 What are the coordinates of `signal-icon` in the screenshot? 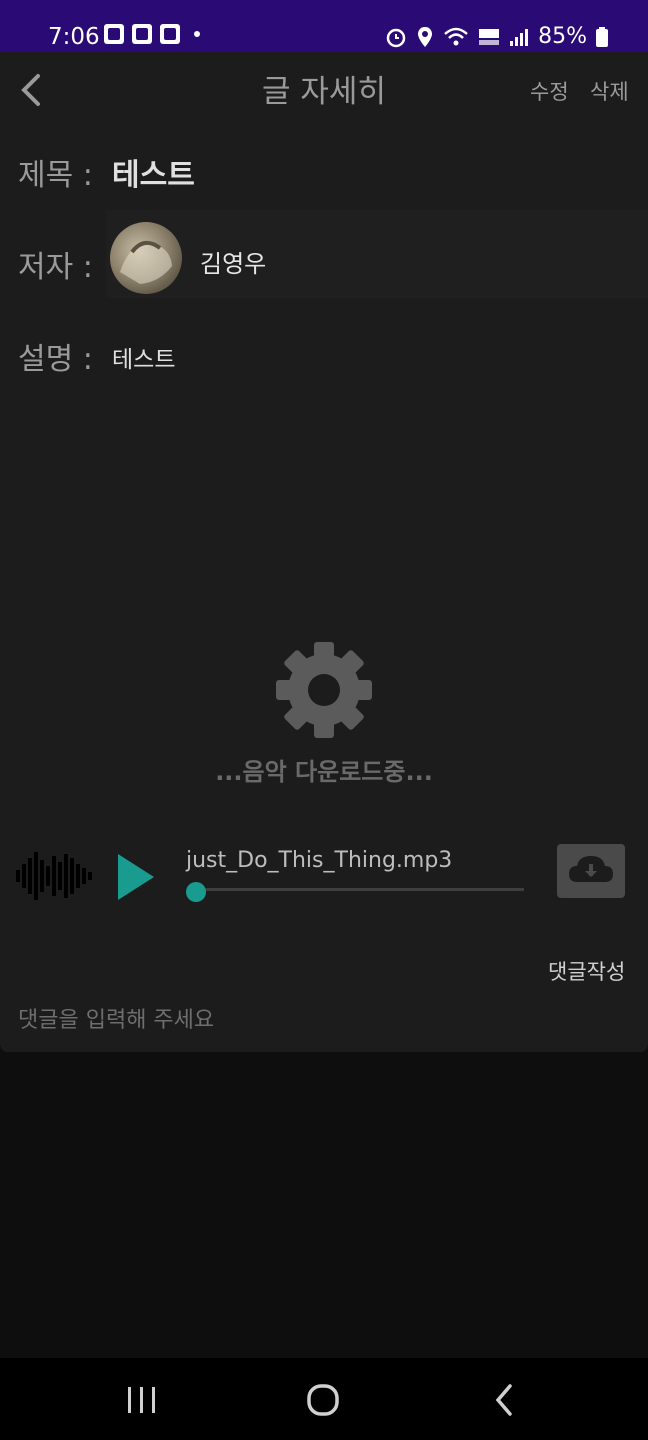 It's located at (519, 37).